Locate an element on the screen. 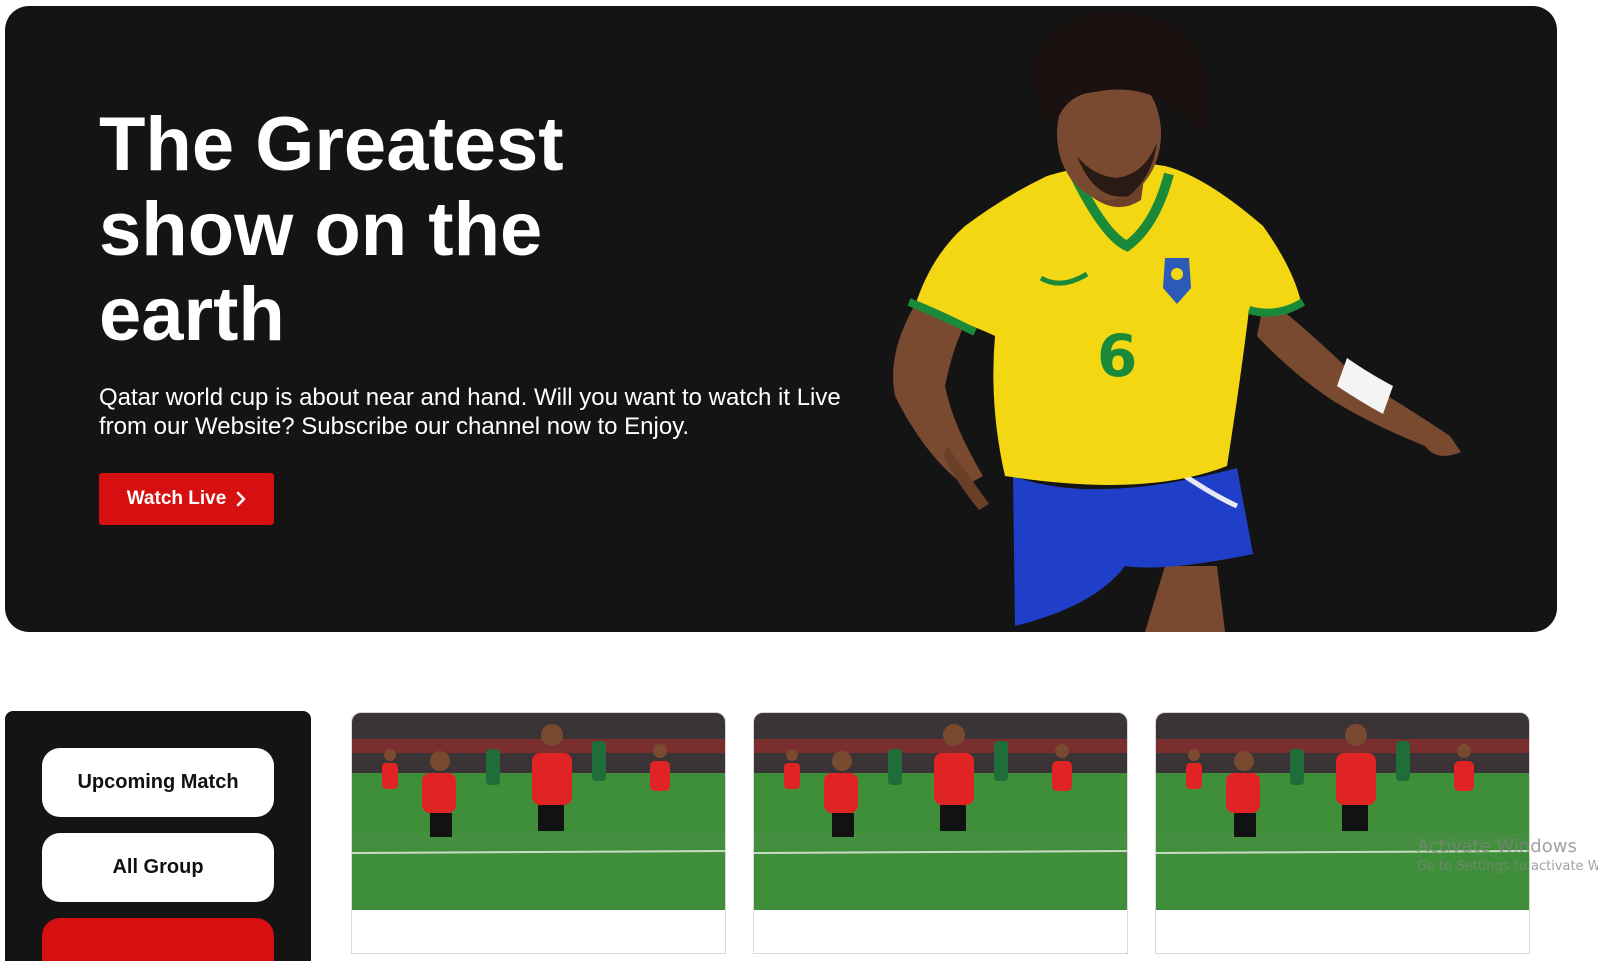  chevron-right-icon is located at coordinates (241, 499).